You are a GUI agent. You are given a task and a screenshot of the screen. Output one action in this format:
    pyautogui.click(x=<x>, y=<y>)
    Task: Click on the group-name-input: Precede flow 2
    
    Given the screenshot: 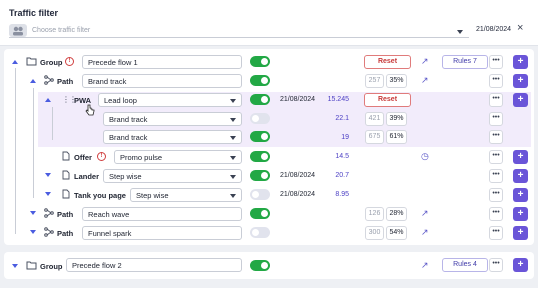 What is the action you would take?
    pyautogui.click(x=154, y=265)
    